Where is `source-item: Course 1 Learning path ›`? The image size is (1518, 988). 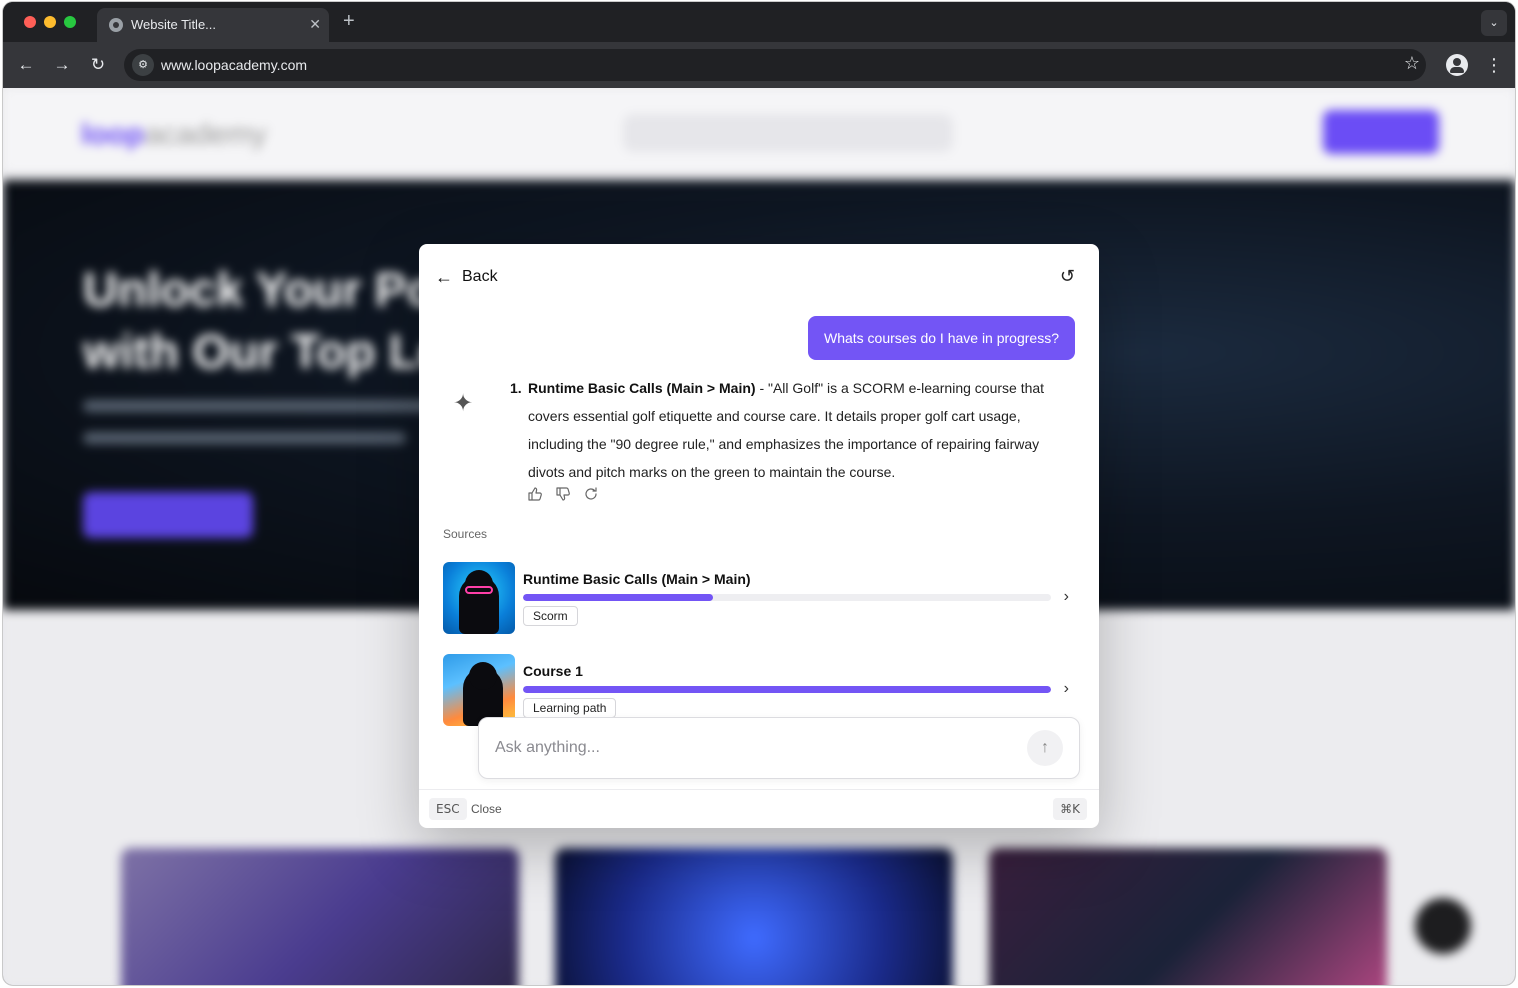 source-item: Course 1 Learning path › is located at coordinates (759, 690).